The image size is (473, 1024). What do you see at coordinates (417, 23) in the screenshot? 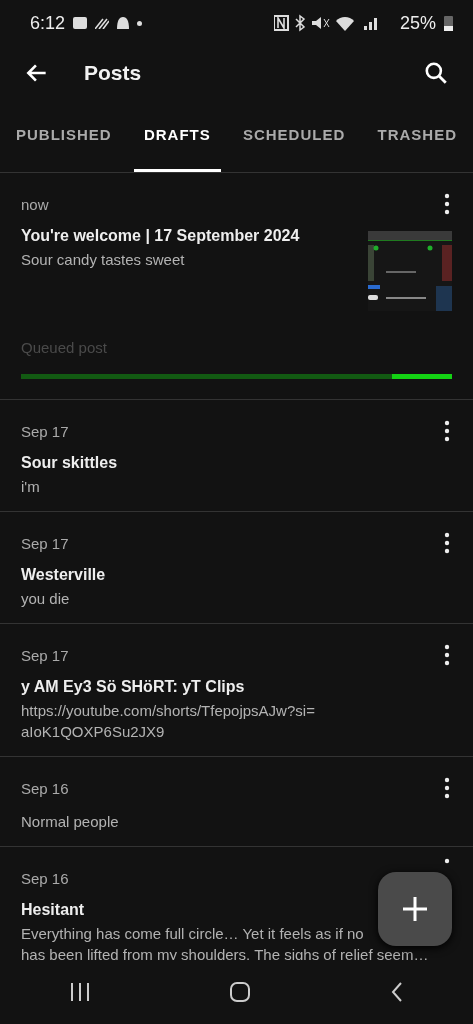
I see `battery-percent: 25%` at bounding box center [417, 23].